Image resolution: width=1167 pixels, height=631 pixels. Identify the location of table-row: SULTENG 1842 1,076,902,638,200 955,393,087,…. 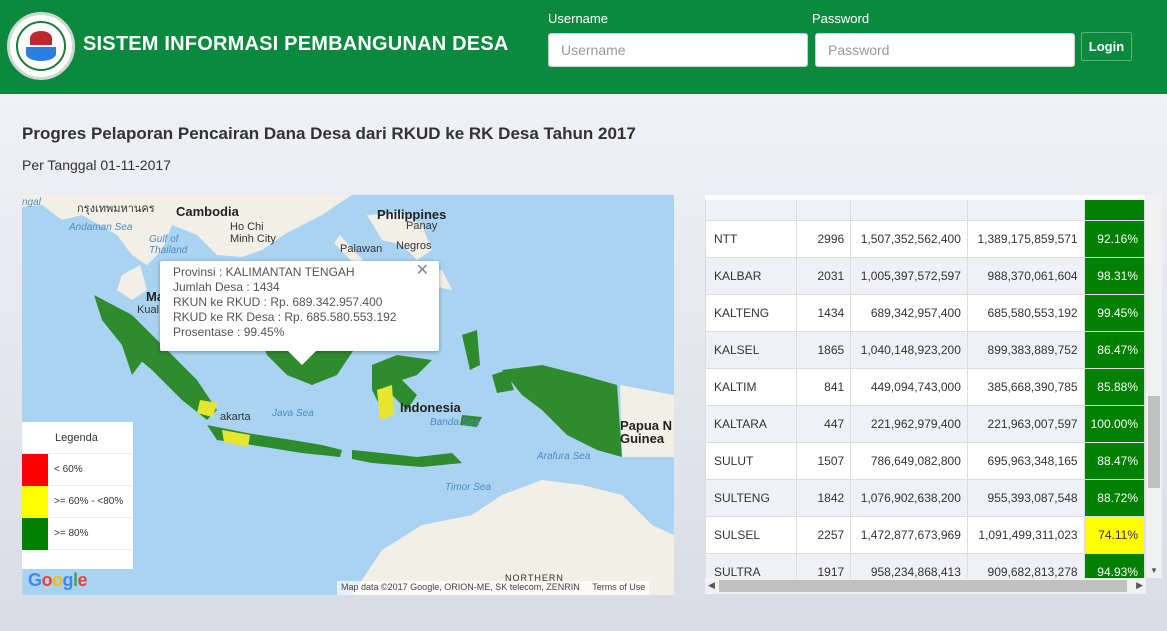
(925, 498).